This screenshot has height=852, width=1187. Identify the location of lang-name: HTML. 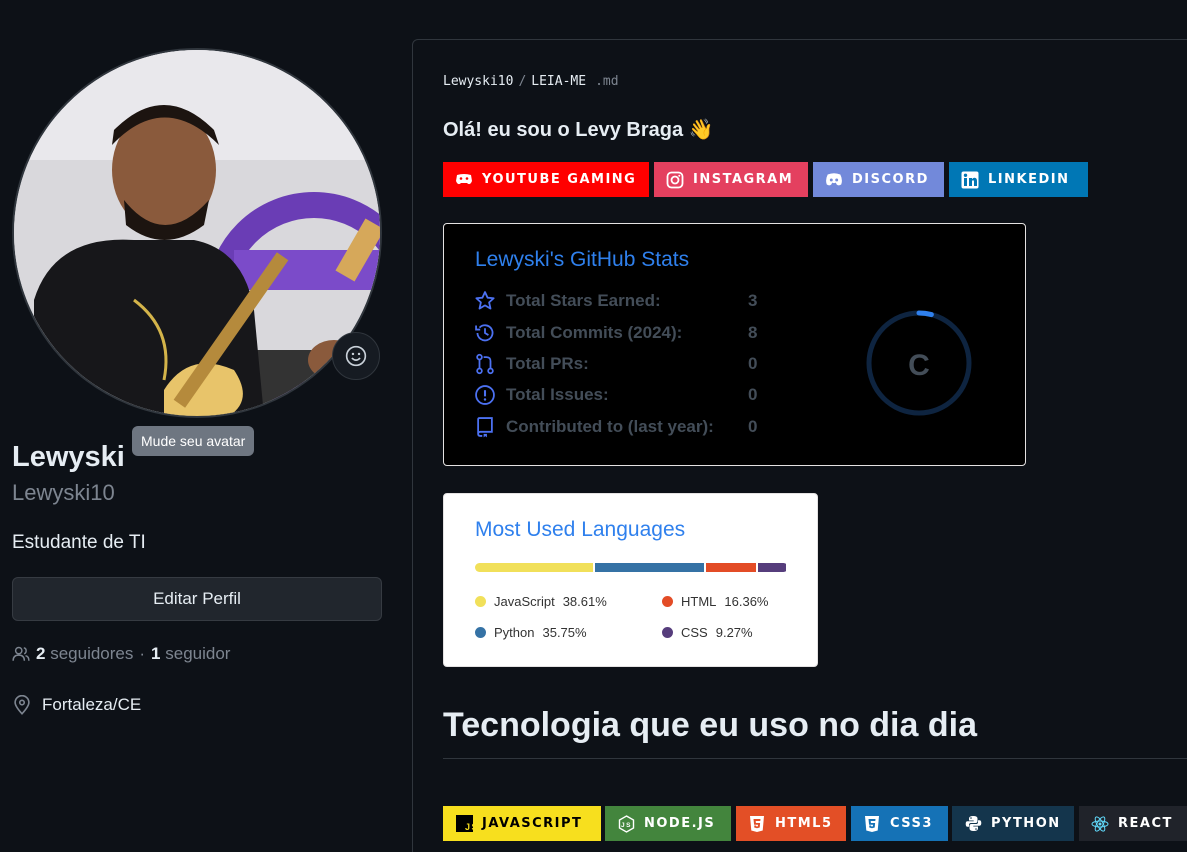
(699, 601).